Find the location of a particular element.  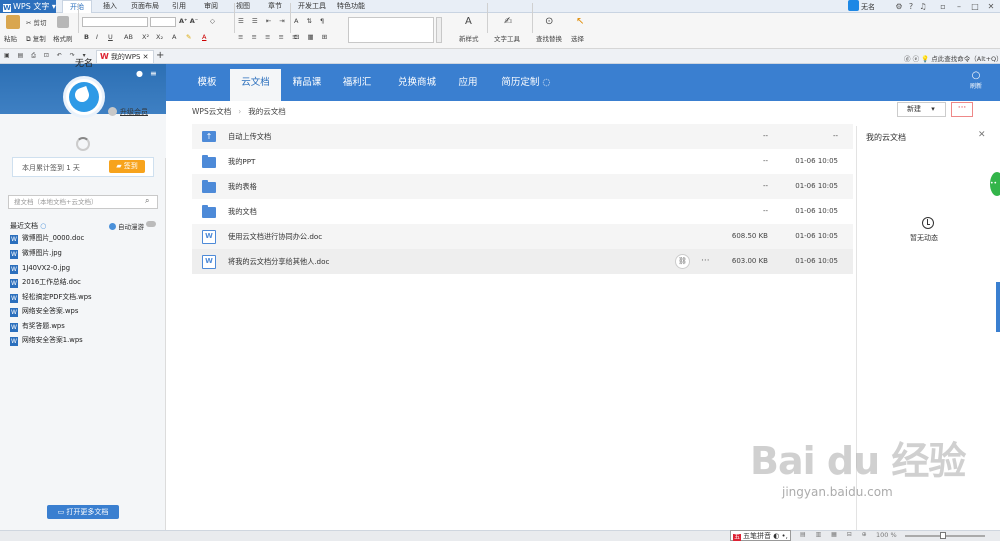

profile-header-lower is located at coordinates (83, 136).